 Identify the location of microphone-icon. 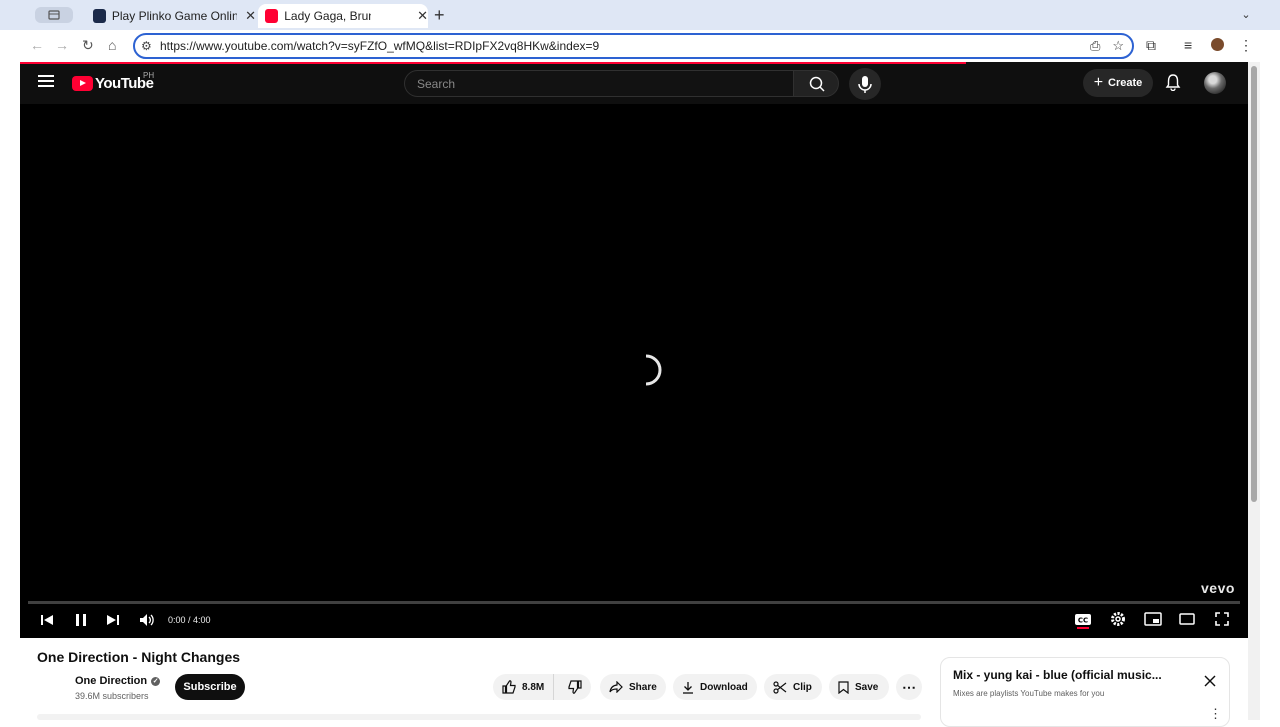
(865, 84).